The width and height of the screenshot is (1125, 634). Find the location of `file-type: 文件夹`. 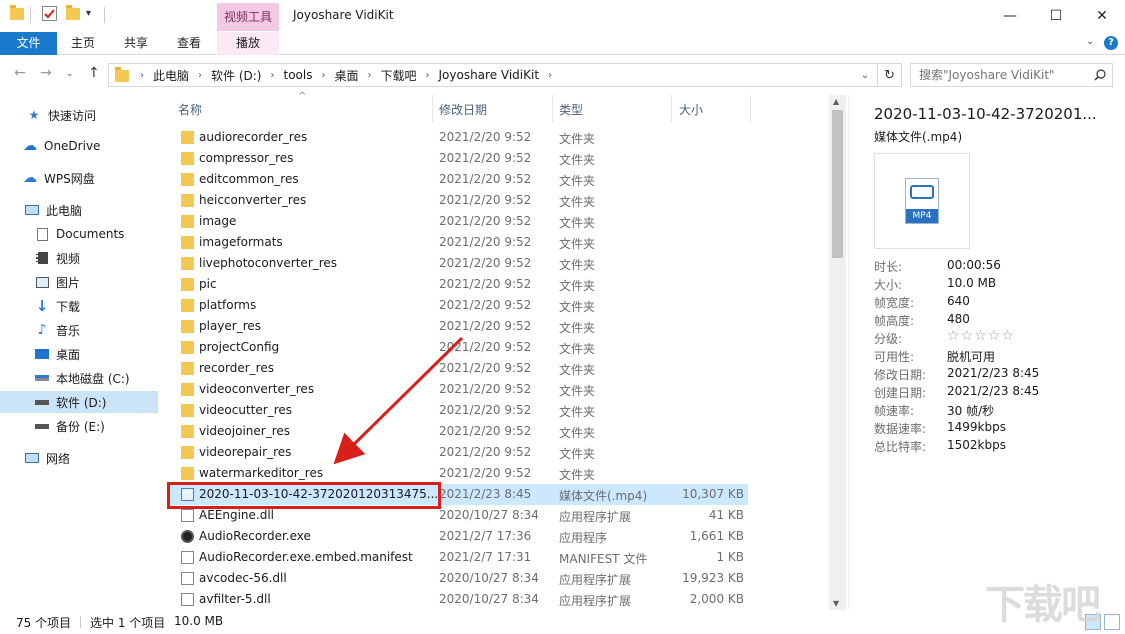

file-type: 文件夹 is located at coordinates (577, 328).